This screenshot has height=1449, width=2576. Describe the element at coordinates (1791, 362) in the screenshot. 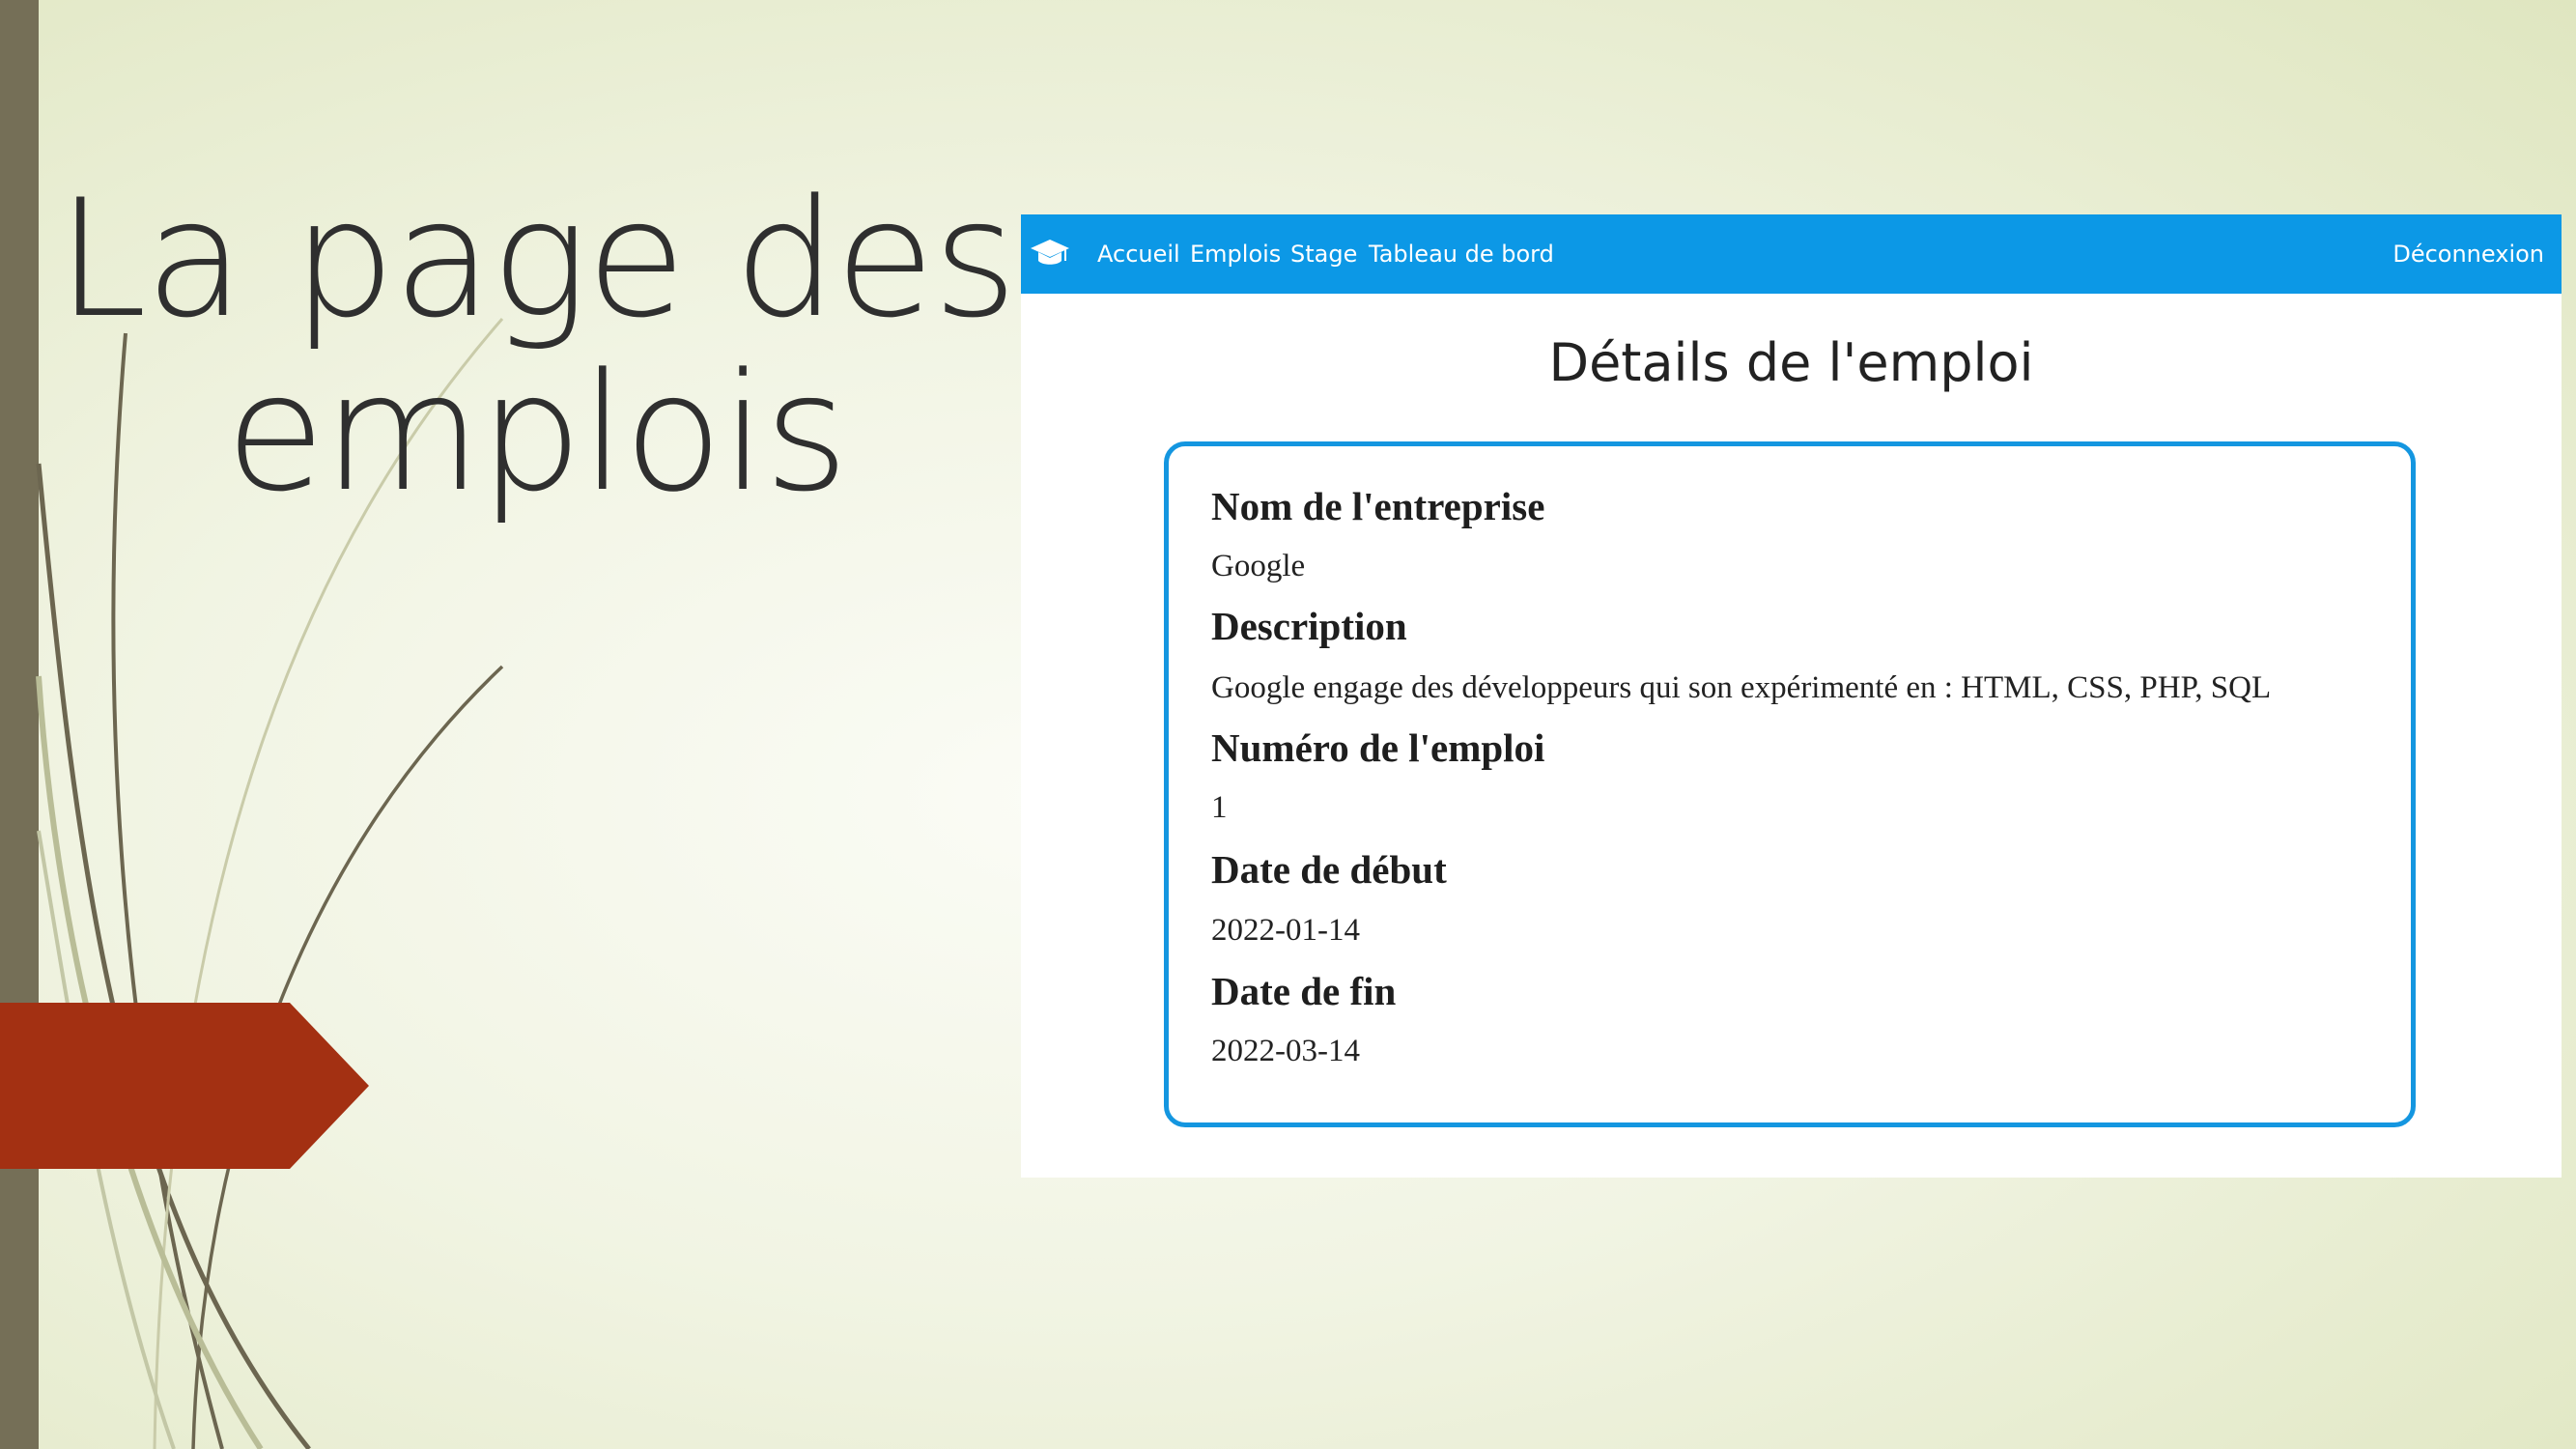

I see `page-title: Détails de l'emploi` at that location.